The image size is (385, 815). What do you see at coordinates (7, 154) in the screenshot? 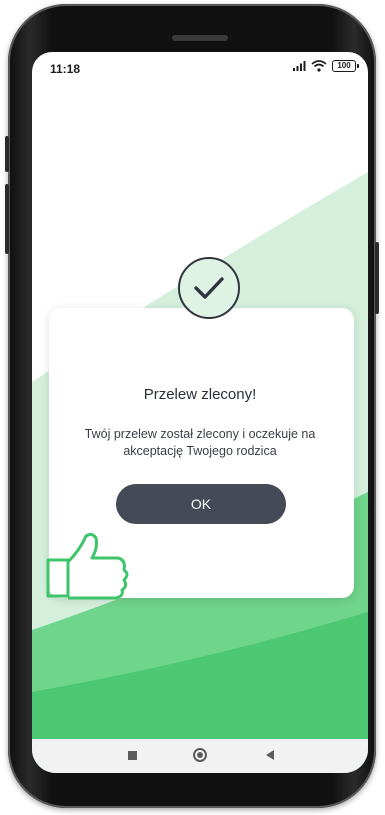
I see `volume-button-left` at bounding box center [7, 154].